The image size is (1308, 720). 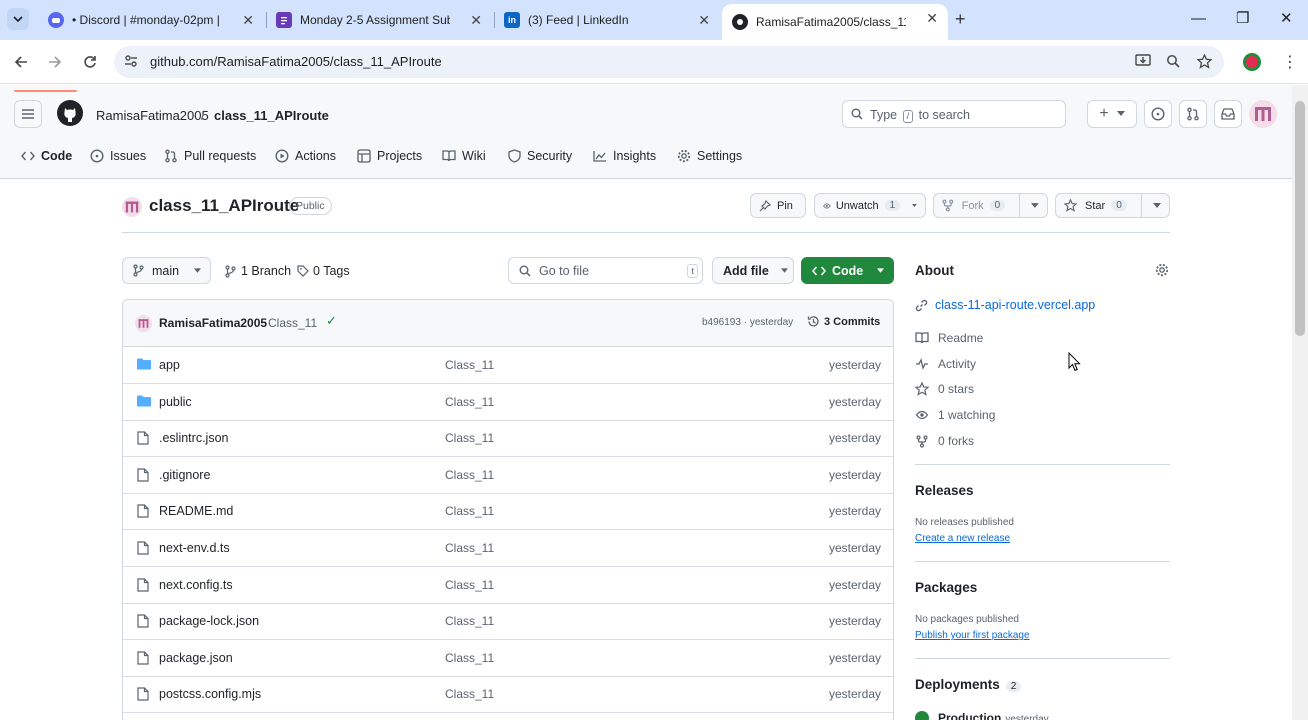 What do you see at coordinates (1300, 218) in the screenshot?
I see `scrollbar-thumb` at bounding box center [1300, 218].